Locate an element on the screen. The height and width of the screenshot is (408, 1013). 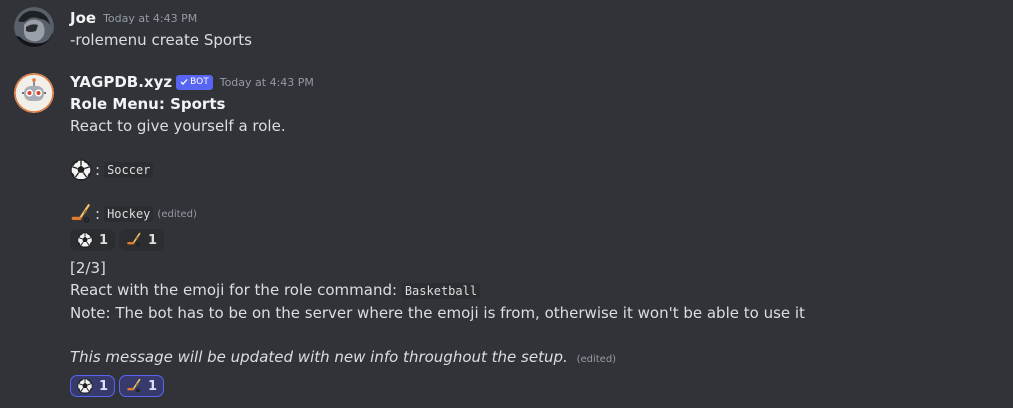
reaction-hockey: 1 is located at coordinates (142, 240).